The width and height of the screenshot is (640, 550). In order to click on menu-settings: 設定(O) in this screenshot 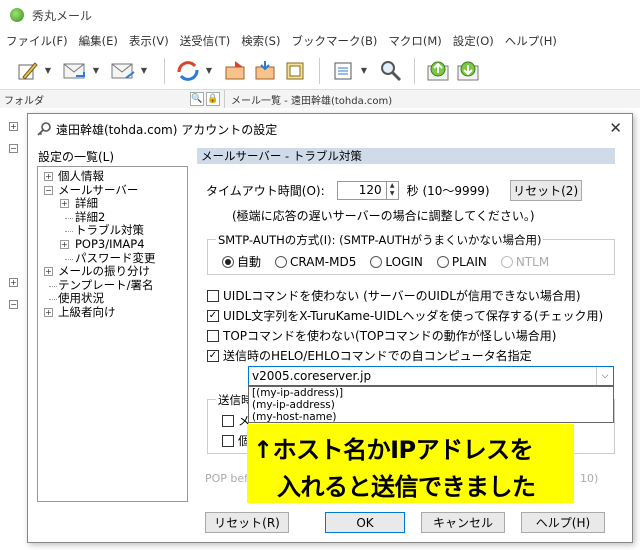, I will do `click(473, 41)`.